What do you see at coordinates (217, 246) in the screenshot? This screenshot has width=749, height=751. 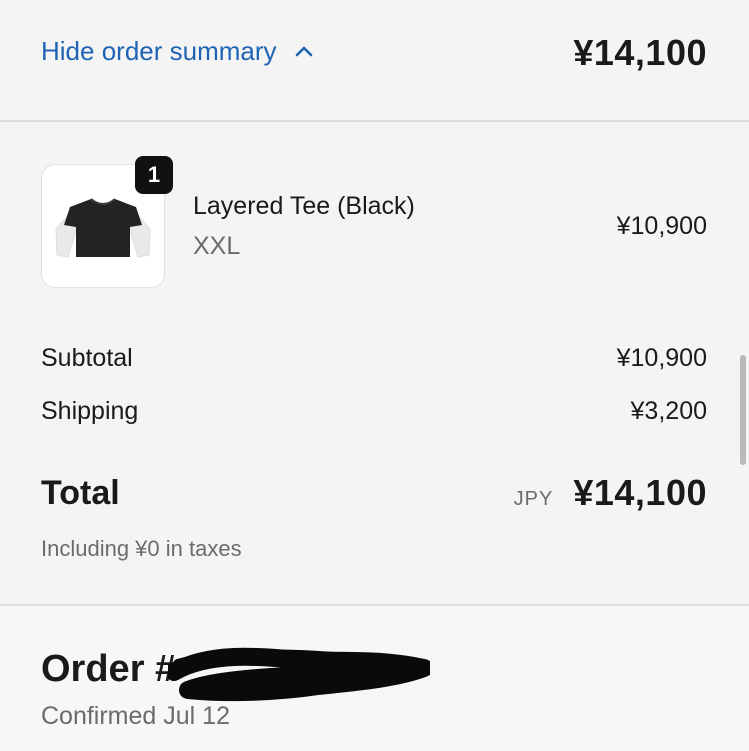 I see `product-variant: XXL` at bounding box center [217, 246].